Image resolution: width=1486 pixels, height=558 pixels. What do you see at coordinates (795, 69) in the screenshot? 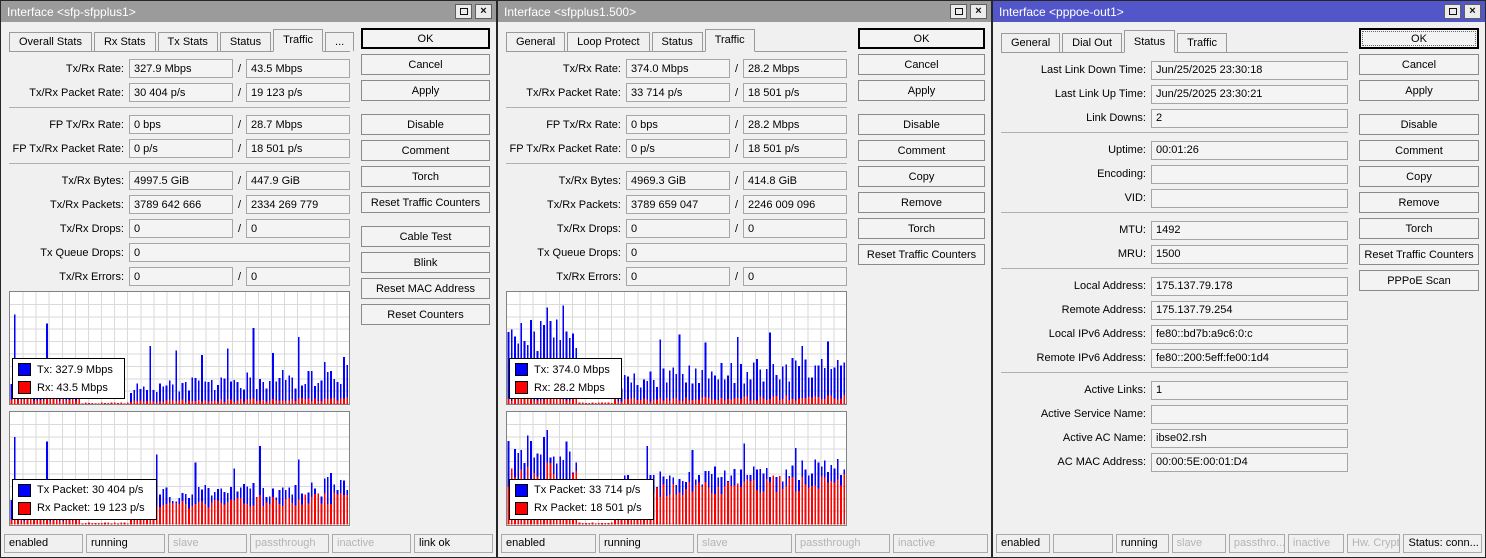
I see `field-value-tx-rx-rate: 28.2 Mbps` at bounding box center [795, 69].